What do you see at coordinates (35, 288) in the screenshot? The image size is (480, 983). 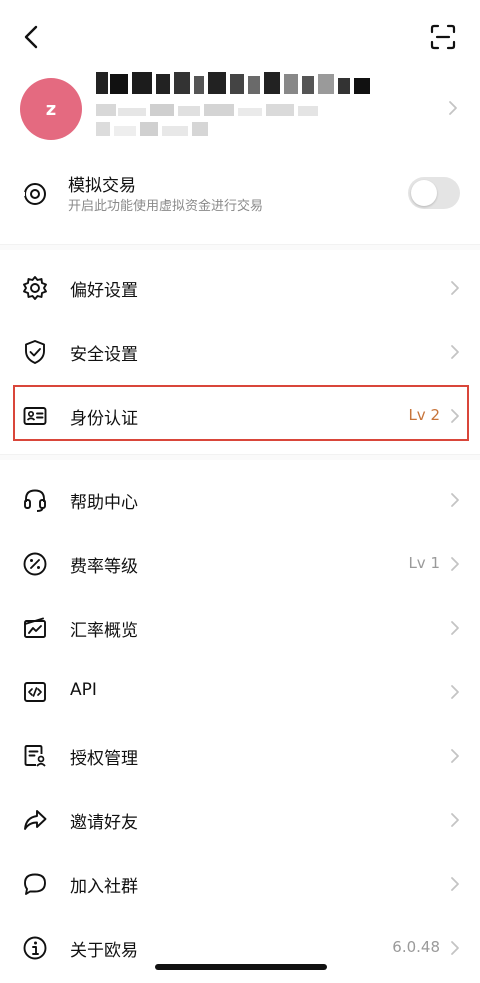 I see `gear-icon` at bounding box center [35, 288].